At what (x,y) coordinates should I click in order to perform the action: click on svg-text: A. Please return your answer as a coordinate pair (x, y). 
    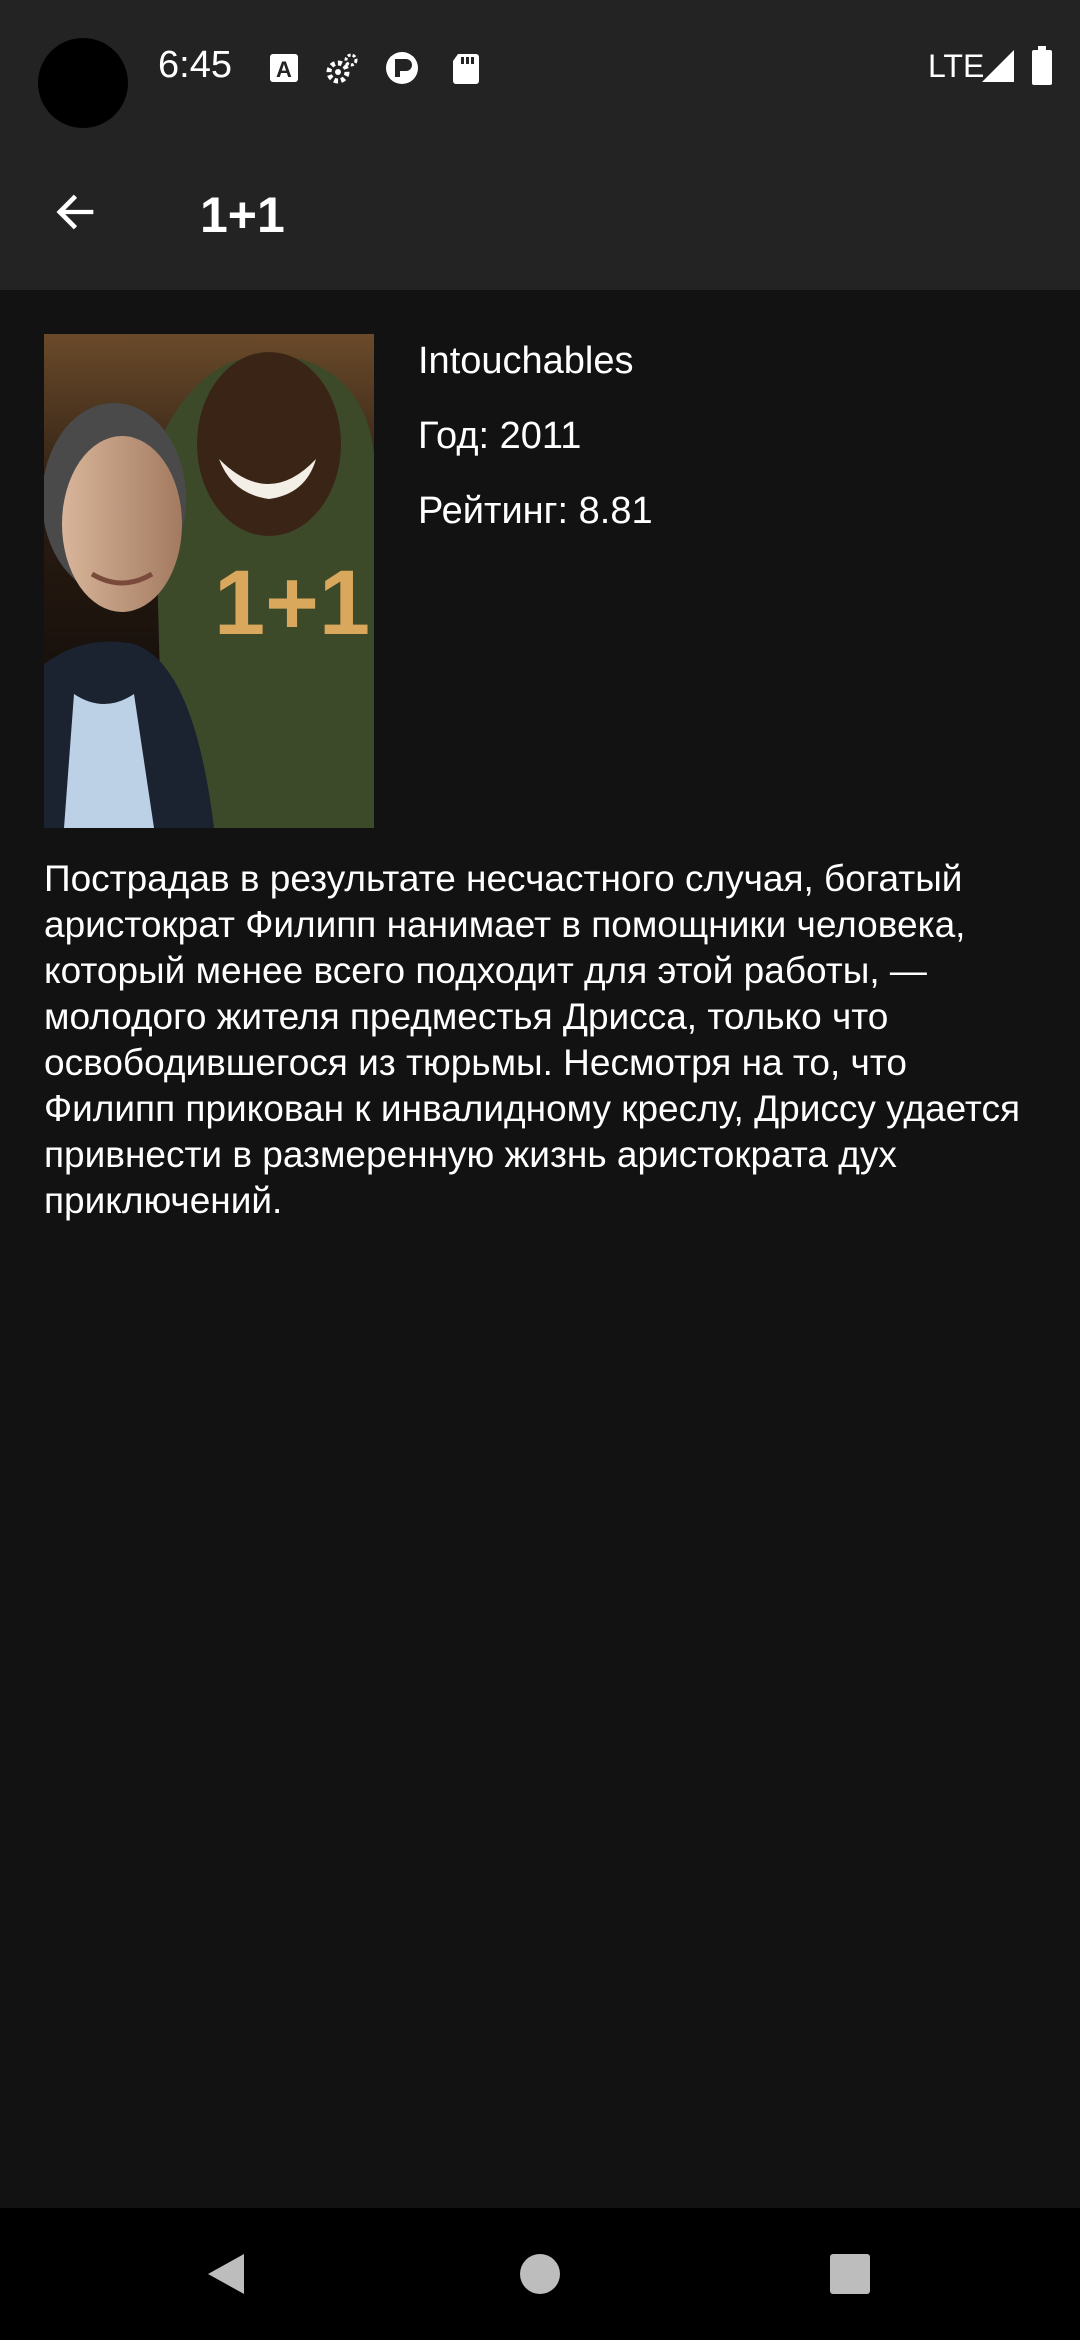
    Looking at the image, I should click on (284, 69).